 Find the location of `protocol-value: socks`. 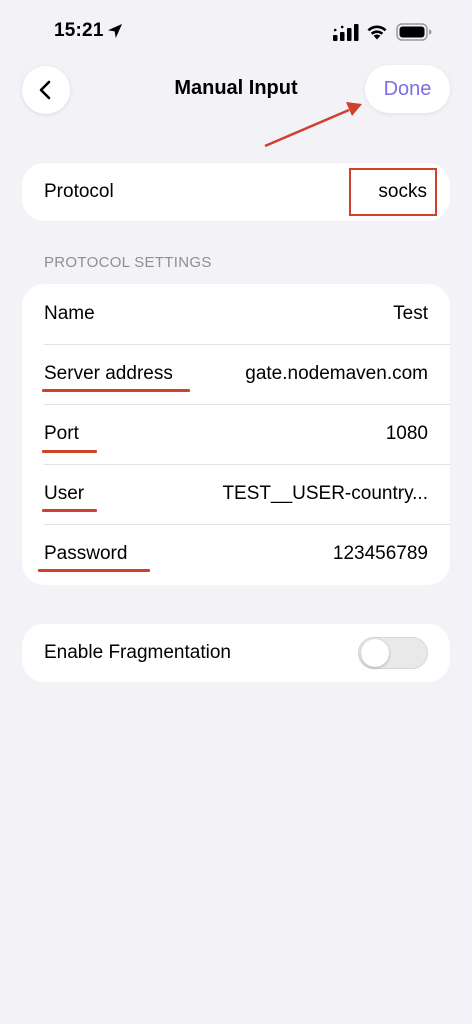

protocol-value: socks is located at coordinates (402, 191).